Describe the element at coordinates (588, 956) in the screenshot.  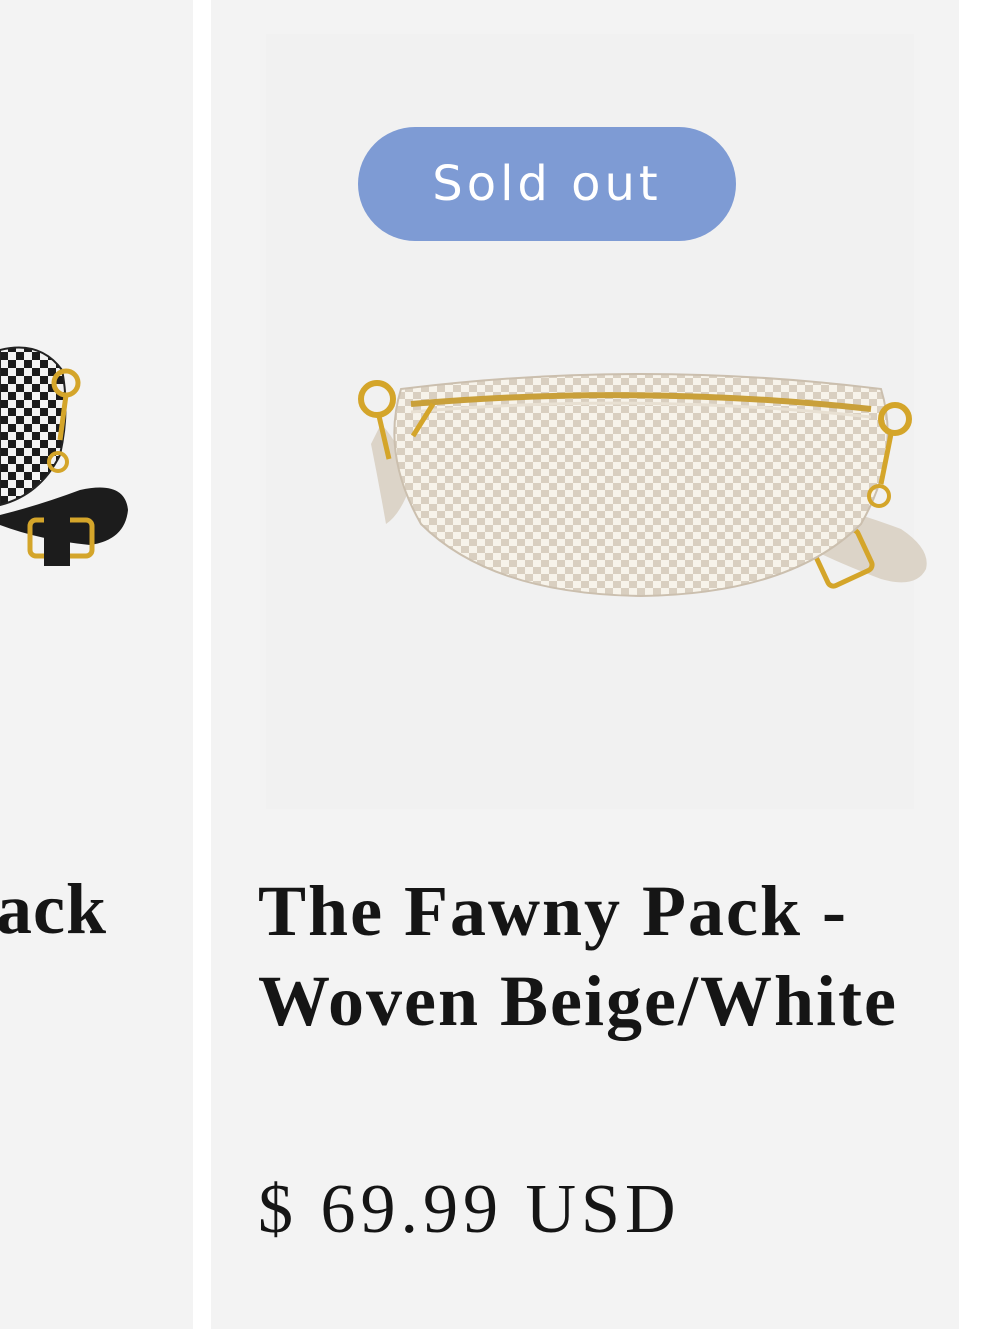
I see `product-title: The Fawny Pack - Woven Beige/White` at that location.